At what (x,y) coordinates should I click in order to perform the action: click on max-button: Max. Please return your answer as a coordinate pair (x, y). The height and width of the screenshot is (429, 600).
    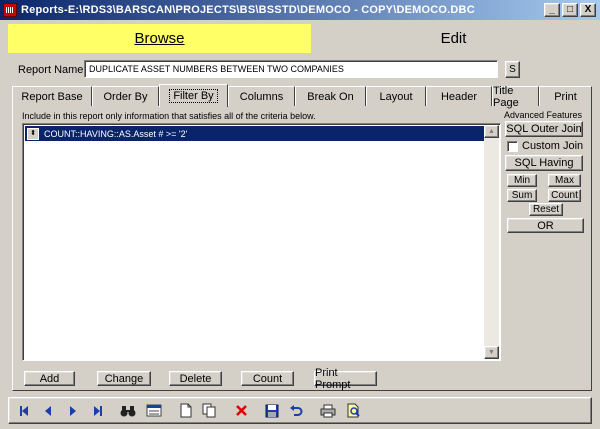
    Looking at the image, I should click on (564, 180).